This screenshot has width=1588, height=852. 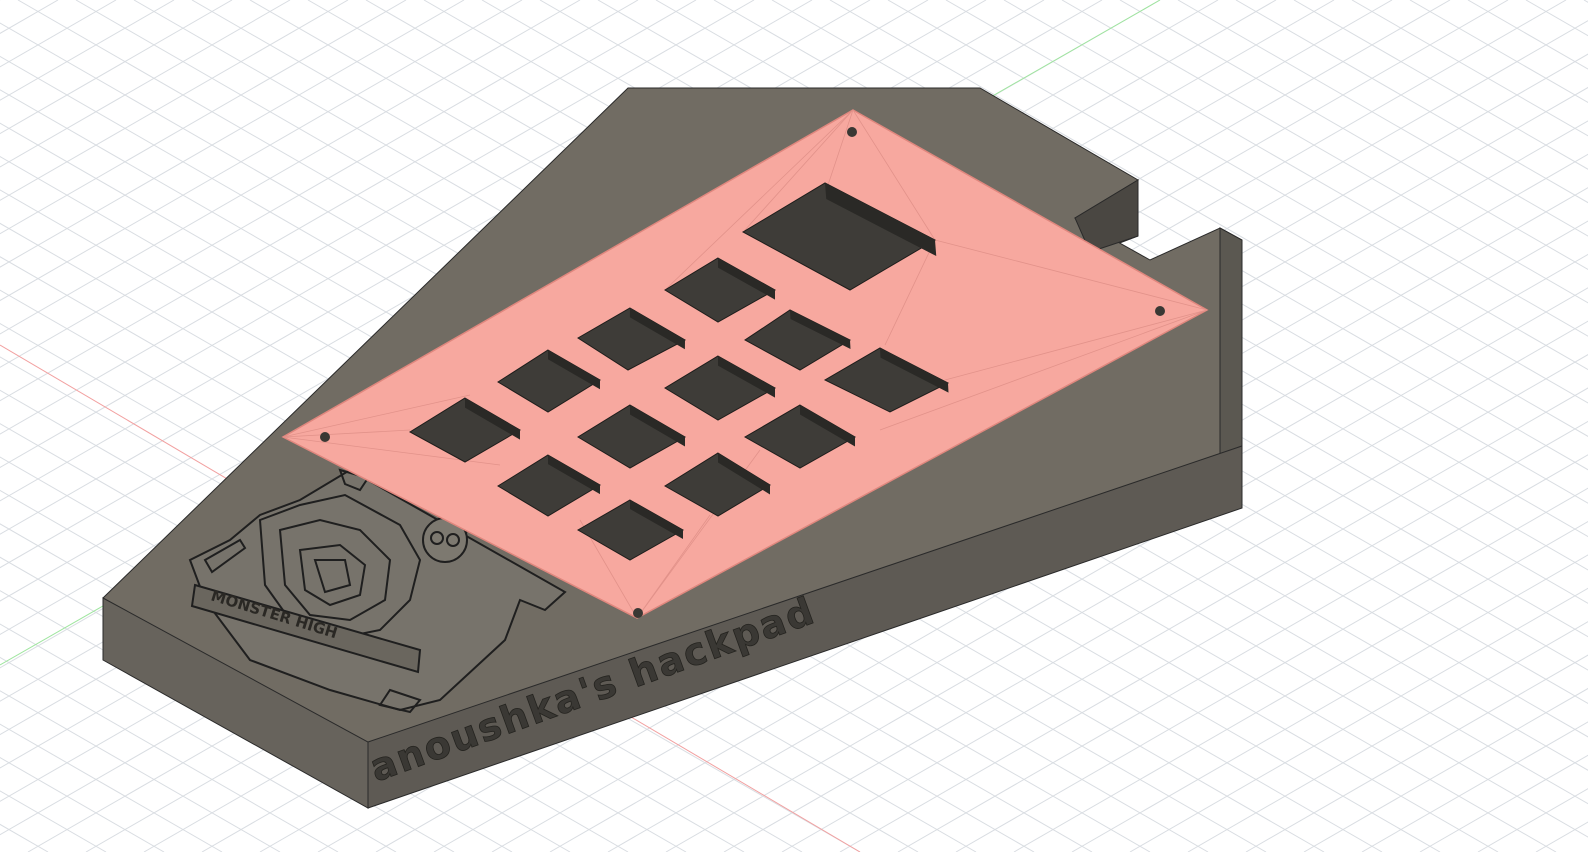 I want to click on case-right-riser, so click(x=1231, y=341).